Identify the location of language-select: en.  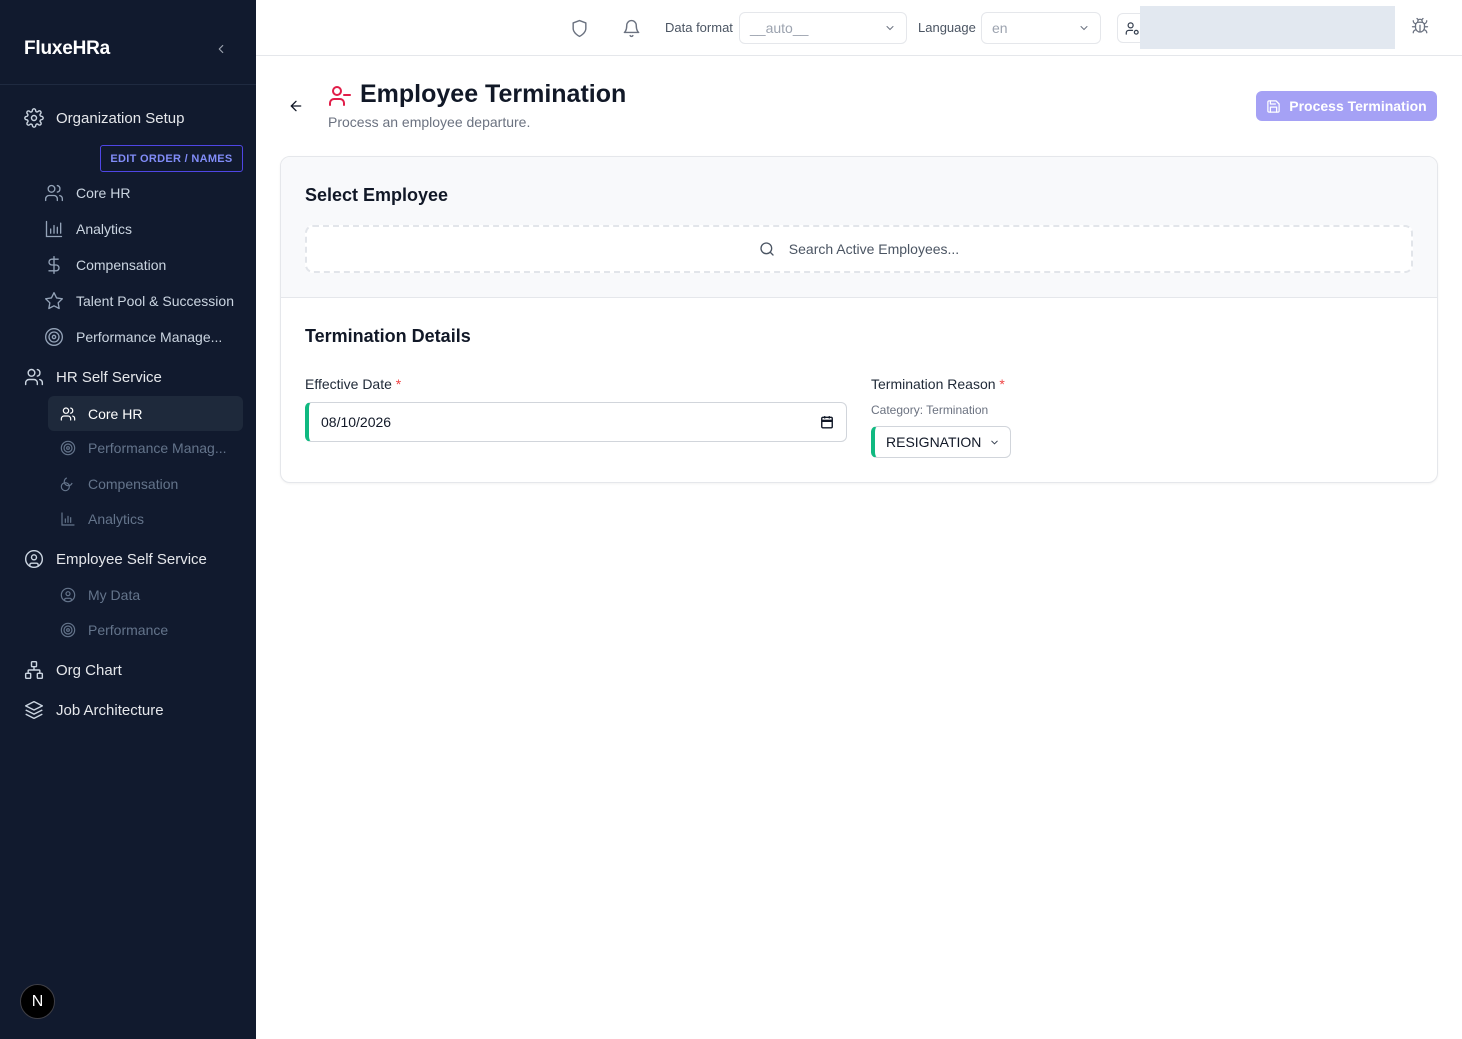
(1041, 28).